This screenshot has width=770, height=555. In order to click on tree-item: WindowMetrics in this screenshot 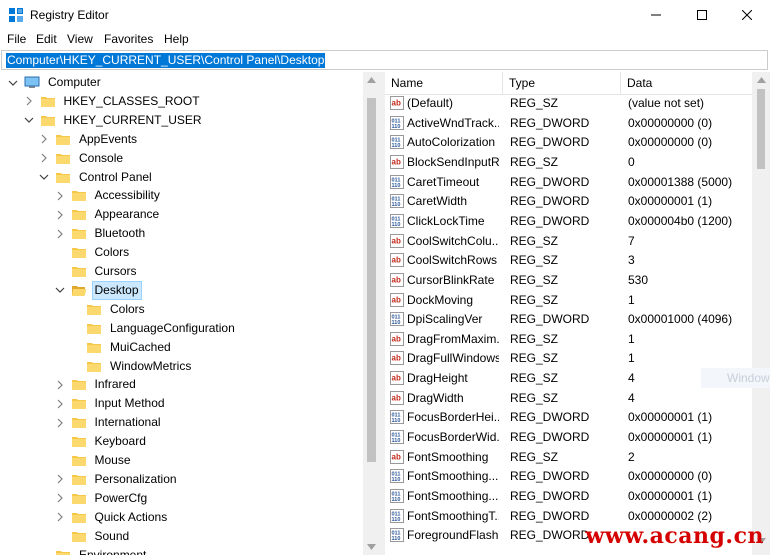, I will do `click(131, 366)`.